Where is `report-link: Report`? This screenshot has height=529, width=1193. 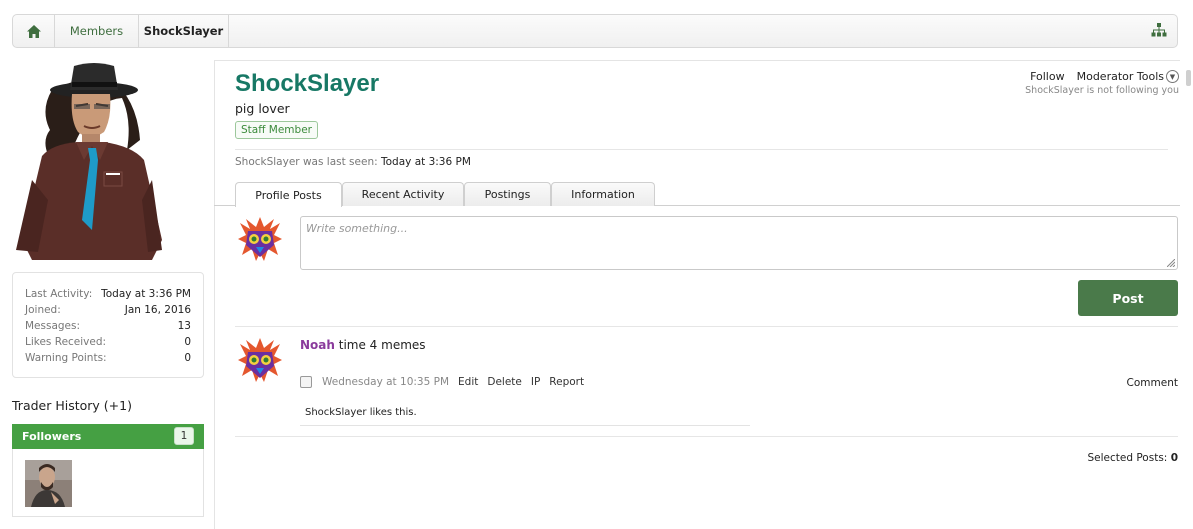
report-link: Report is located at coordinates (566, 382).